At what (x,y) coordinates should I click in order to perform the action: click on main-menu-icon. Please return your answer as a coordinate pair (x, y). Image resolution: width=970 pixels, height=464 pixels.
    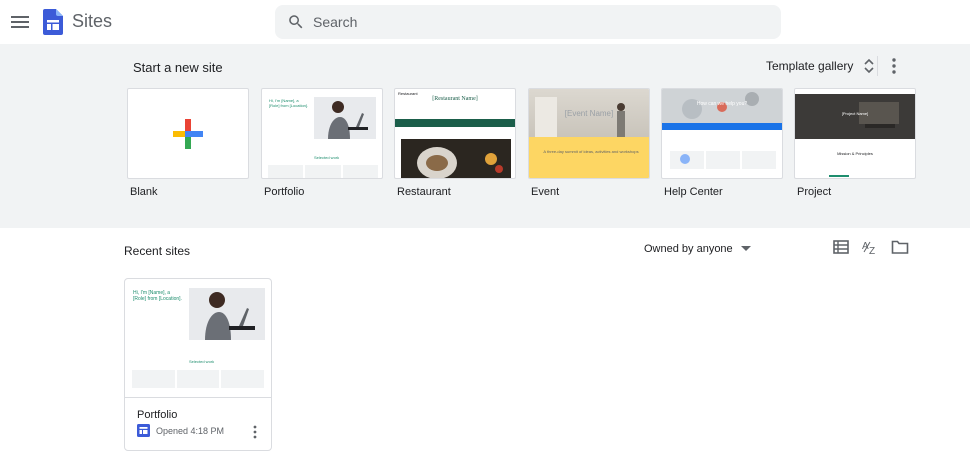
    Looking at the image, I should click on (20, 22).